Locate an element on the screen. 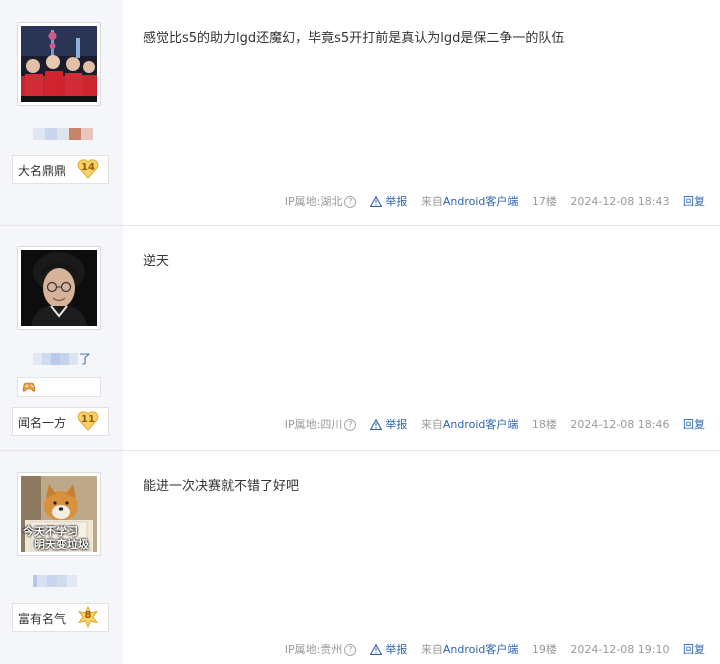 The image size is (720, 664). level-heart-icon: 14 is located at coordinates (88, 169).